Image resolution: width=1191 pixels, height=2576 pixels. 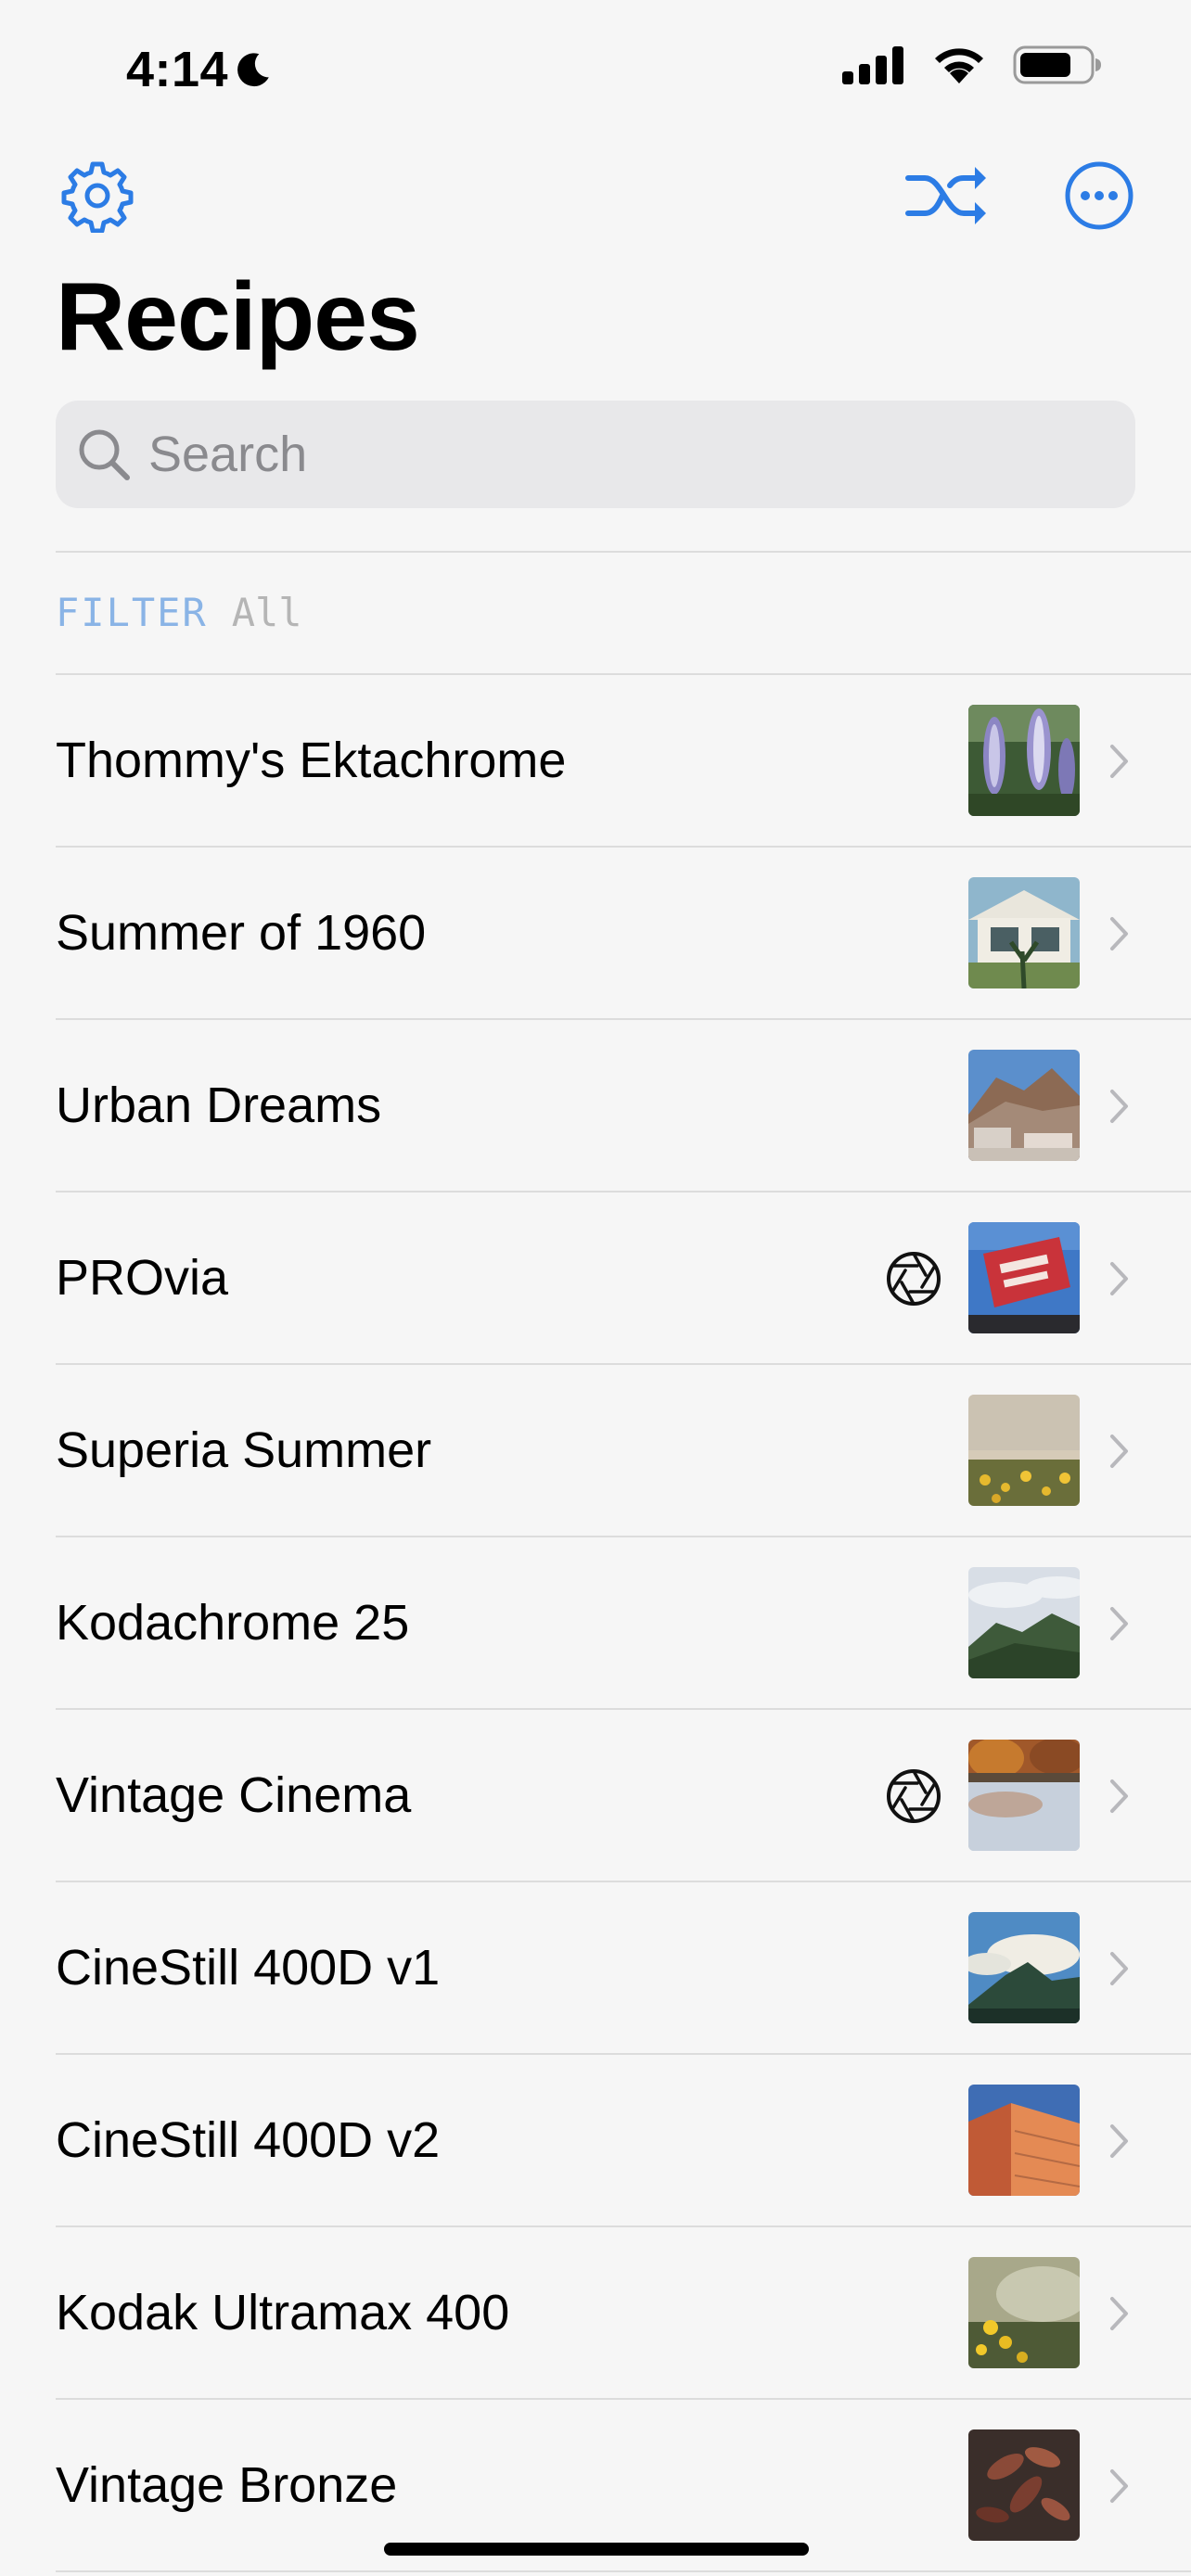 I want to click on recipe-name: Thommy's Ektachrome, so click(x=311, y=760).